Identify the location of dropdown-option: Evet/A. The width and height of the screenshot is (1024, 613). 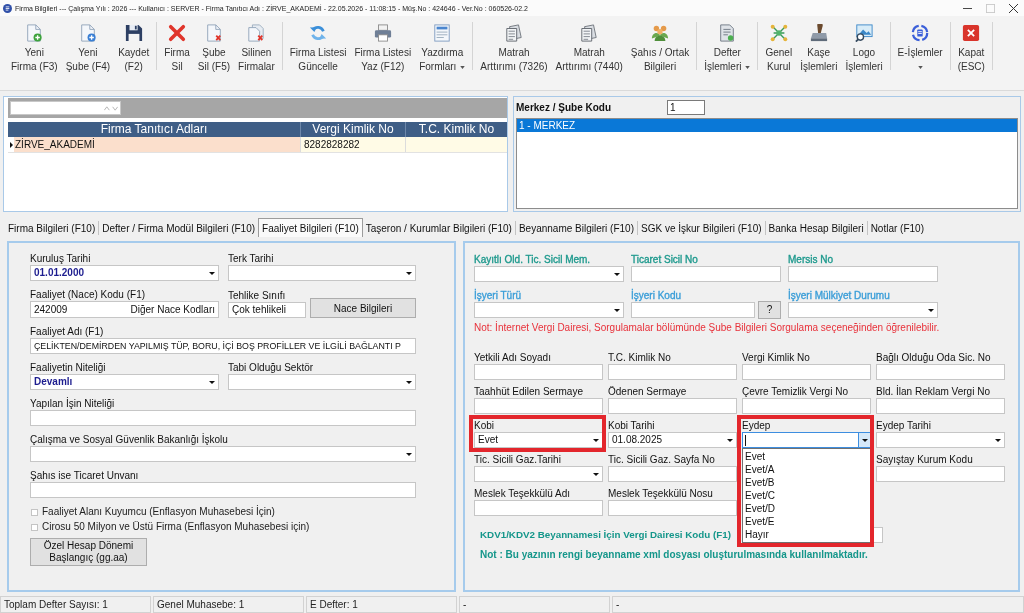
(806, 469).